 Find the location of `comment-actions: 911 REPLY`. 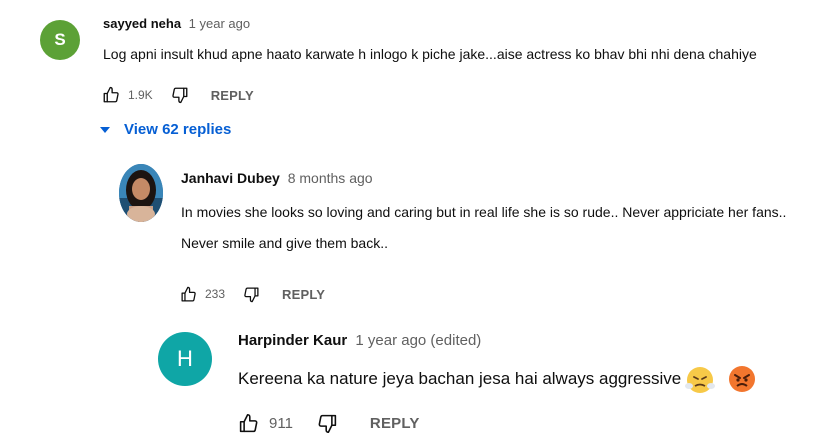

comment-actions: 911 REPLY is located at coordinates (329, 423).